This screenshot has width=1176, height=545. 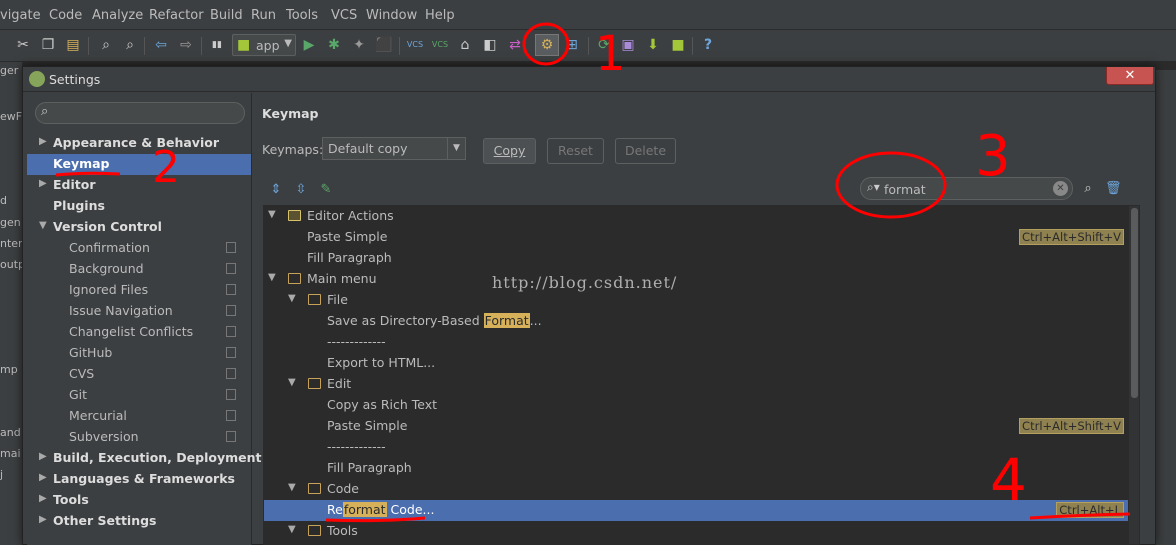 What do you see at coordinates (176, 15) in the screenshot?
I see `menu-refactor: Refactor` at bounding box center [176, 15].